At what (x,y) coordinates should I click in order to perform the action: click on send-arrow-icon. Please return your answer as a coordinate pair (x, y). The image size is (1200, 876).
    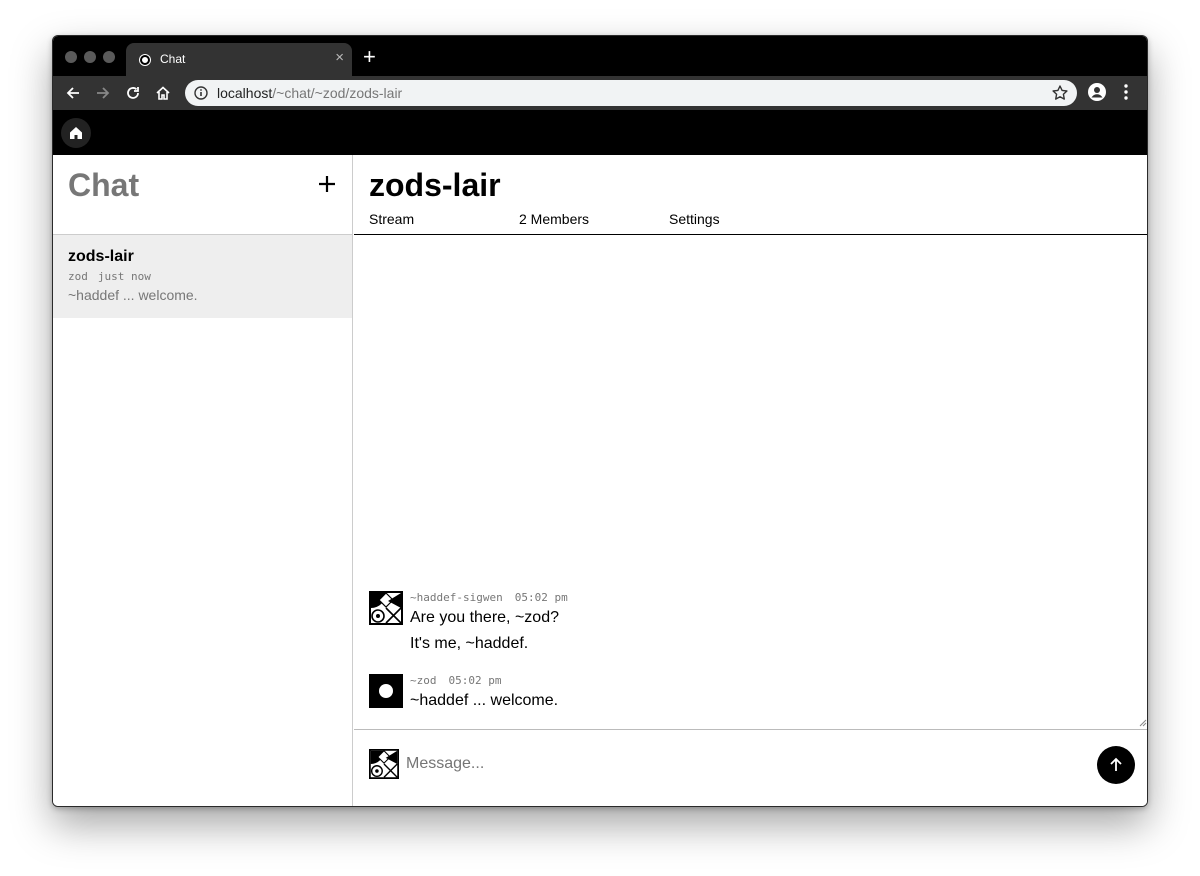
    Looking at the image, I should click on (1116, 764).